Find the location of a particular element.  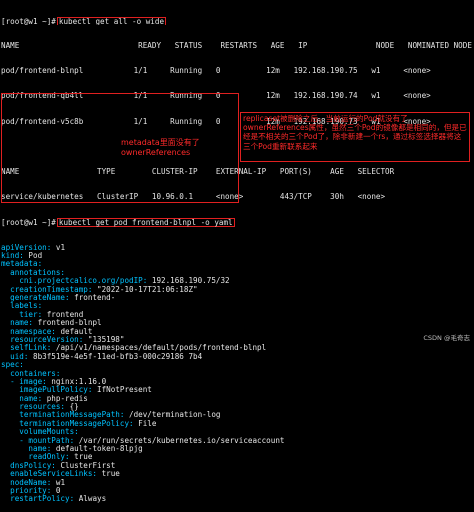

yaml-value: frontend-blnpl is located at coordinates (67, 323).